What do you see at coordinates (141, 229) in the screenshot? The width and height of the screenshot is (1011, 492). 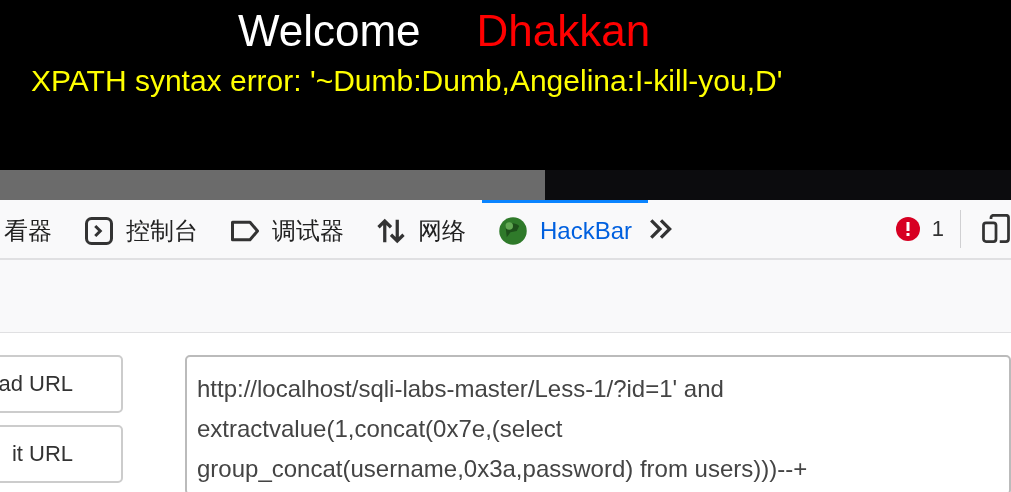 I see `devtools-tab: 控制台` at bounding box center [141, 229].